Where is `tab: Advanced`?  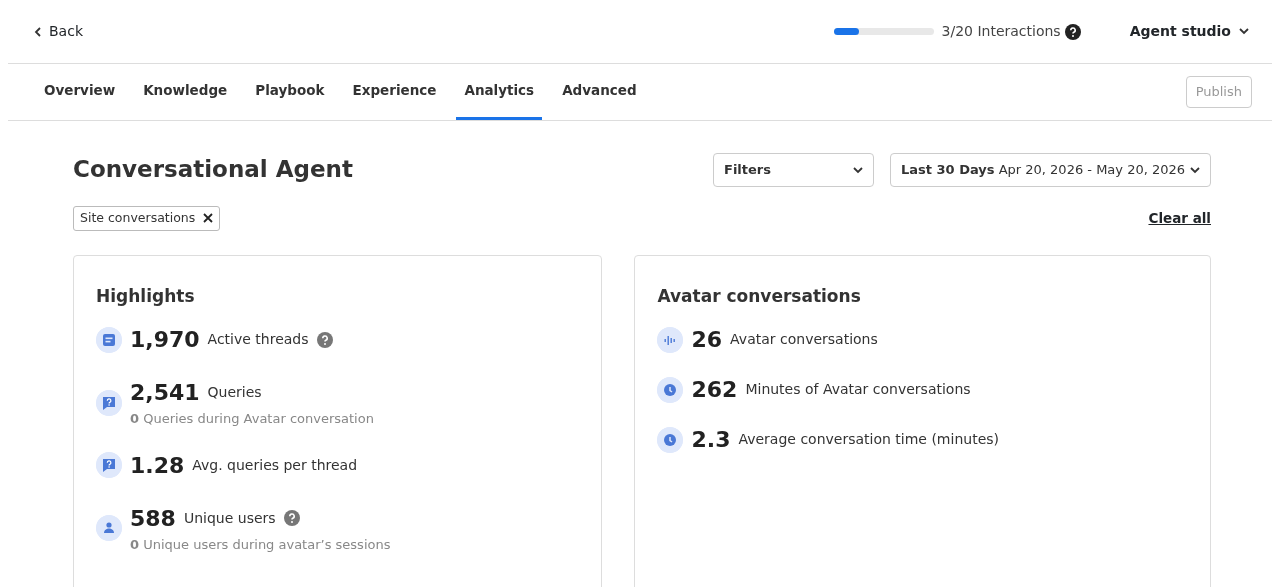
tab: Advanced is located at coordinates (599, 92).